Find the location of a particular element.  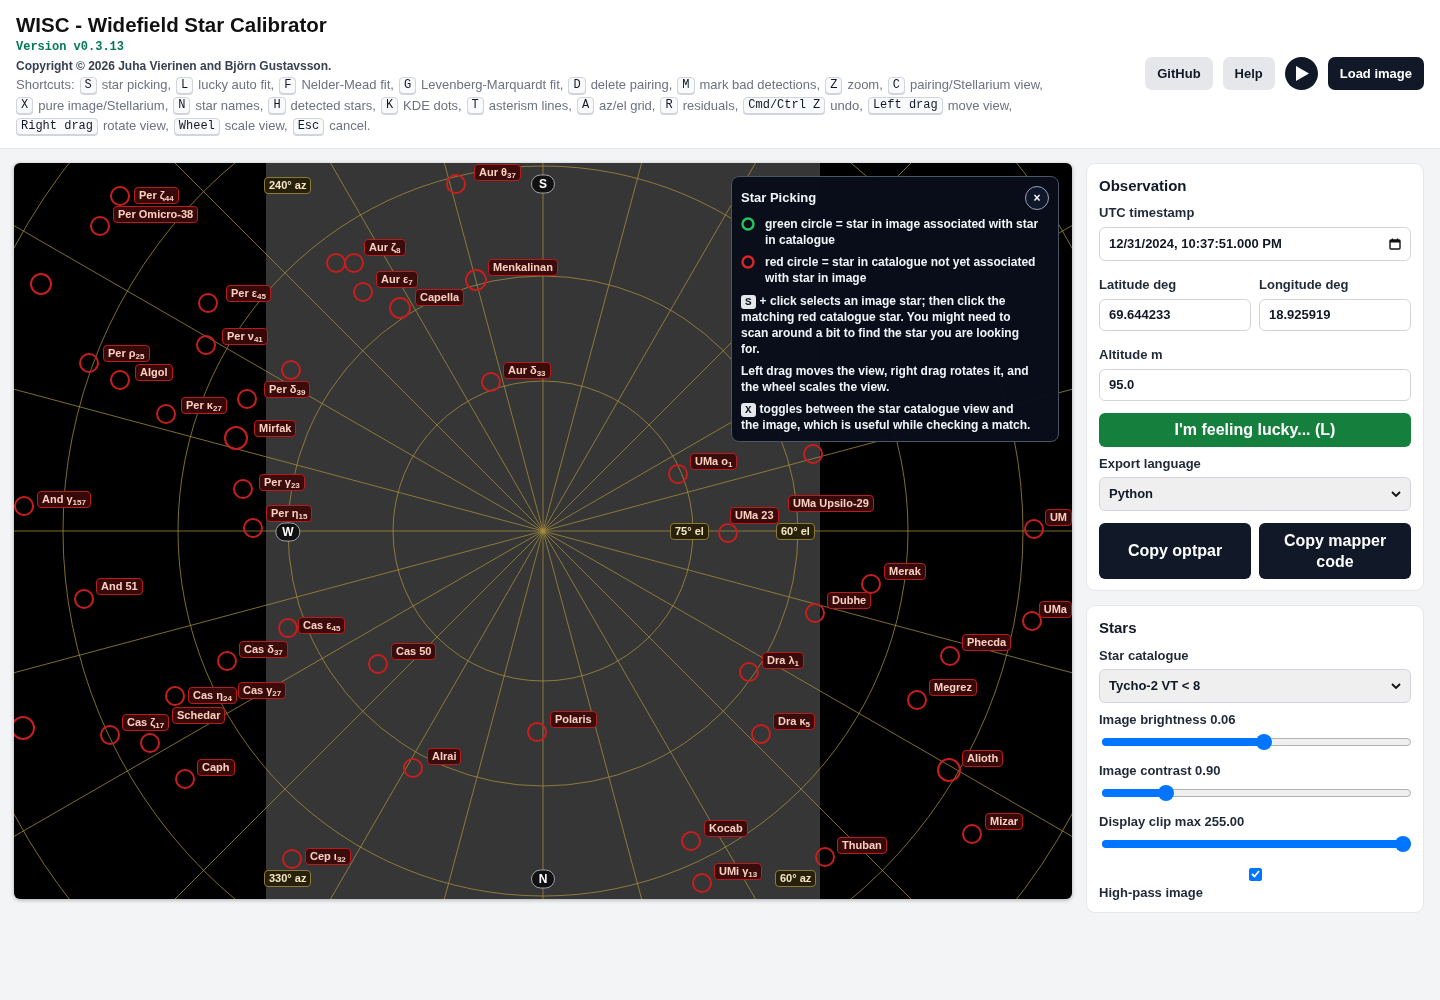

shortcut-key: M is located at coordinates (686, 85).